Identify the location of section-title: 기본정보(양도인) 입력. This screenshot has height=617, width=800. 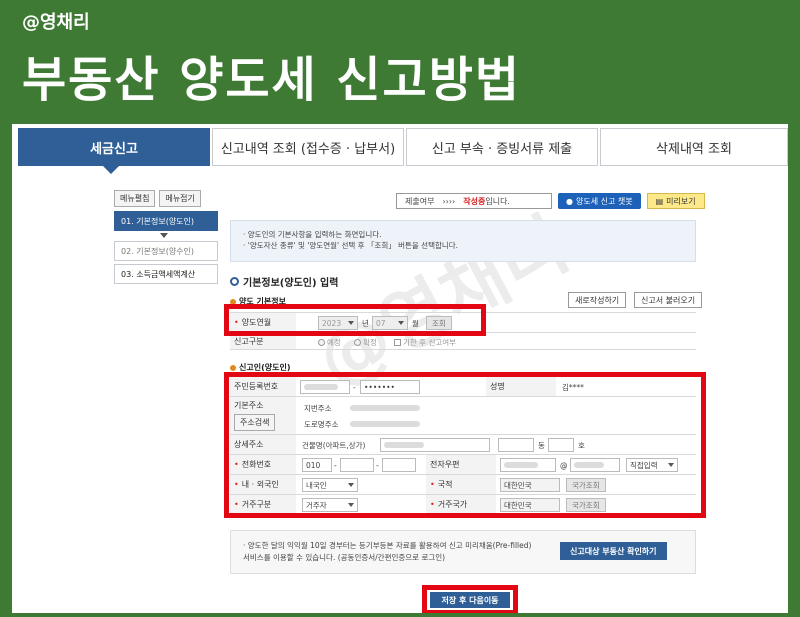
(284, 281).